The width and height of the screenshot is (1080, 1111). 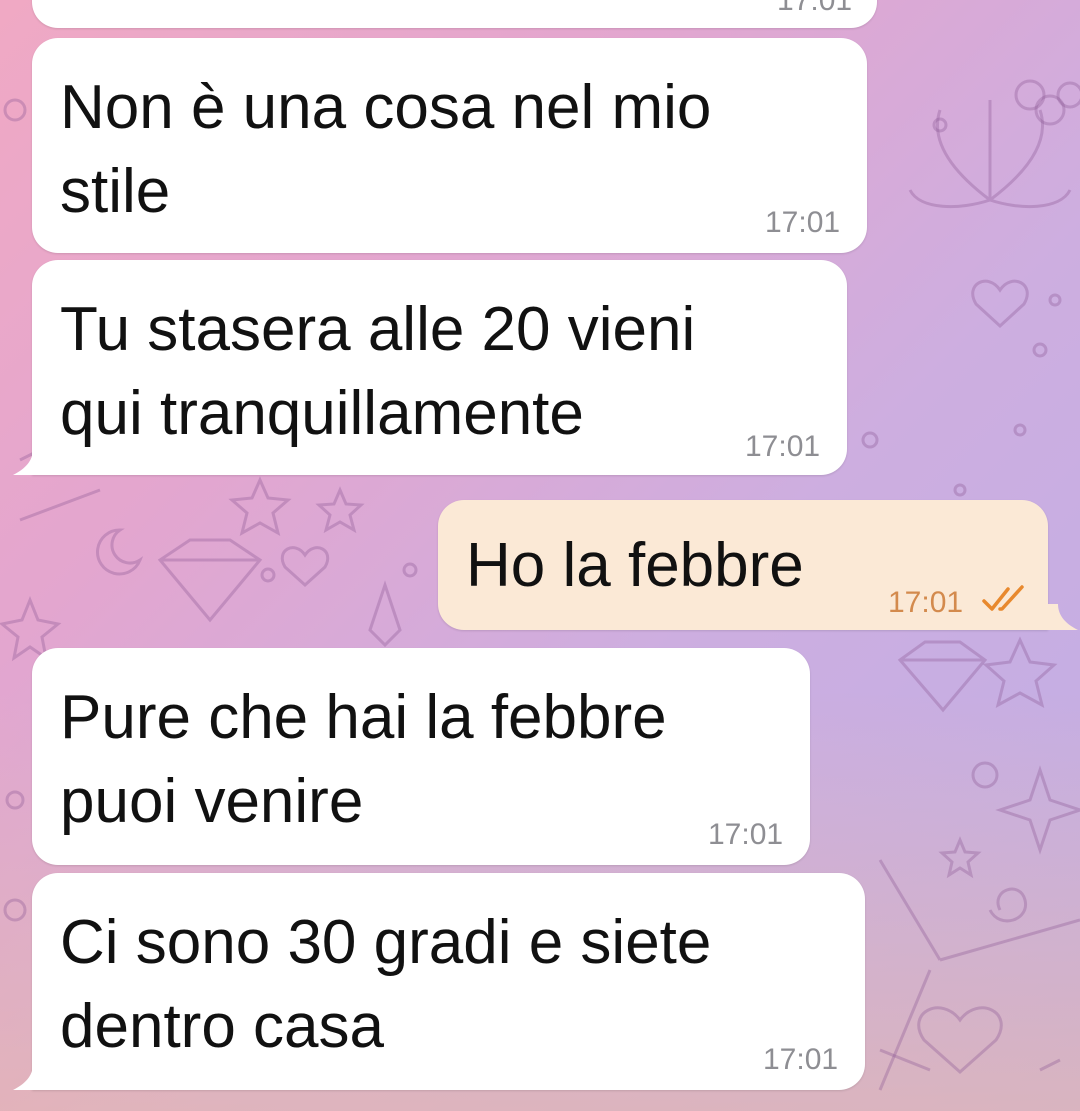 I want to click on message-text: Pure che hai la febbre puoi venire, so click(x=363, y=759).